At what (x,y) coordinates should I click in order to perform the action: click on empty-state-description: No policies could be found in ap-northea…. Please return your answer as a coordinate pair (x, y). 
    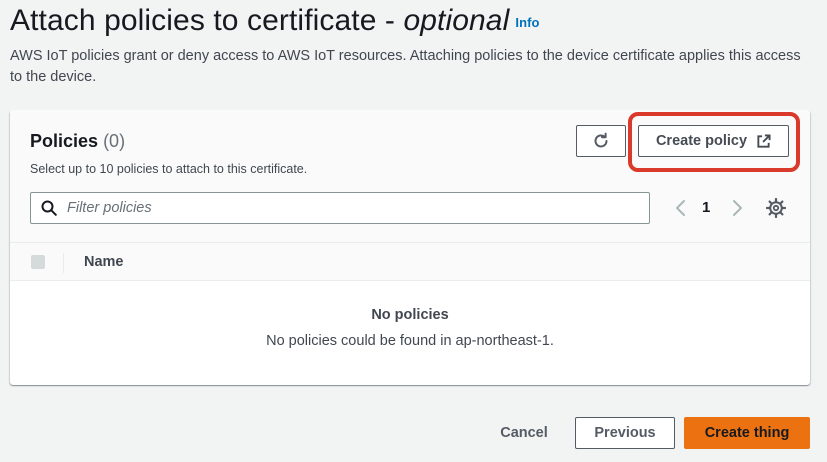
    Looking at the image, I should click on (410, 341).